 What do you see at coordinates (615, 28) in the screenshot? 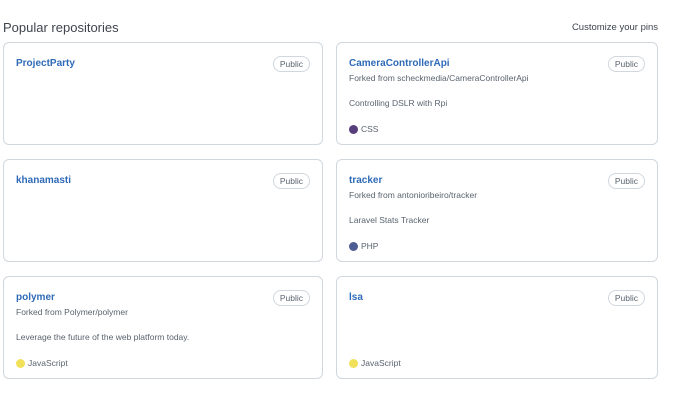
I see `customize-pins-link: Customize your pins` at bounding box center [615, 28].